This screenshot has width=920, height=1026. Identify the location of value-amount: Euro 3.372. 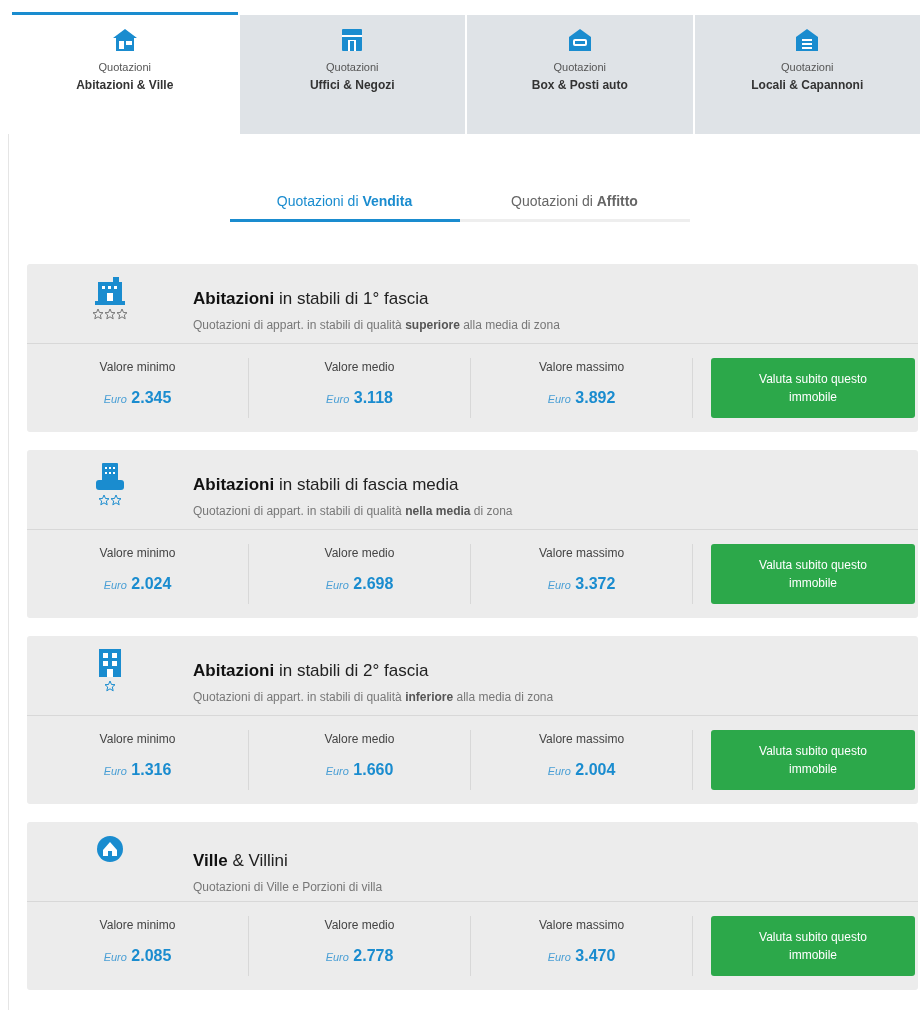
(581, 584).